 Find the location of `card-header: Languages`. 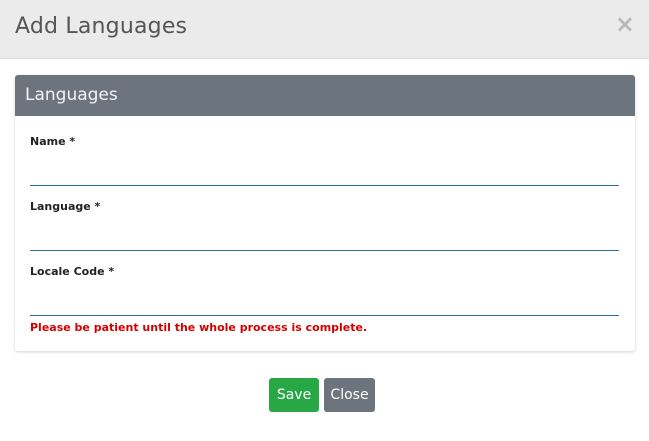

card-header: Languages is located at coordinates (325, 95).